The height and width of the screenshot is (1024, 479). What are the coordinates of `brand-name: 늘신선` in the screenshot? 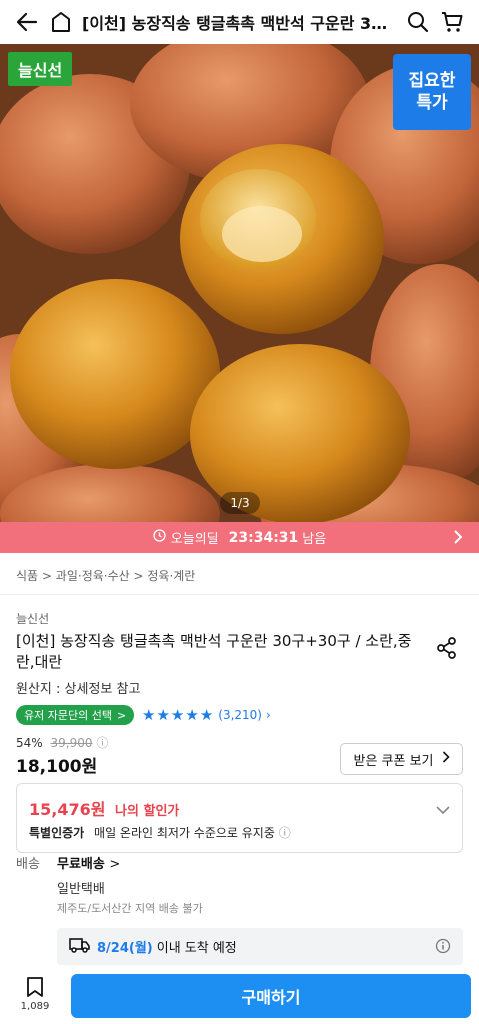 It's located at (32, 618).